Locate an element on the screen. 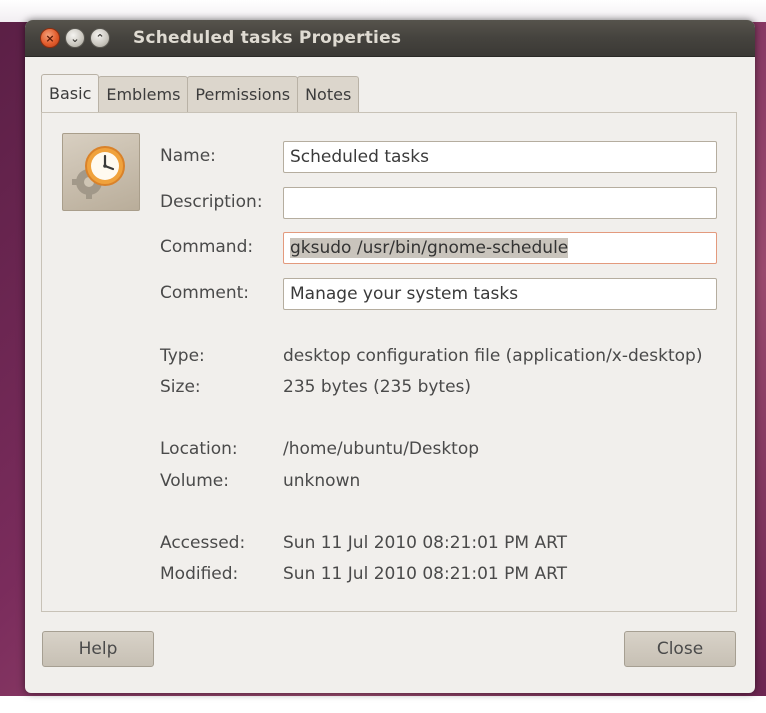 This screenshot has height=713, width=766. command-field-text: gksudo /usr/bin/gnome-schedule is located at coordinates (429, 248).